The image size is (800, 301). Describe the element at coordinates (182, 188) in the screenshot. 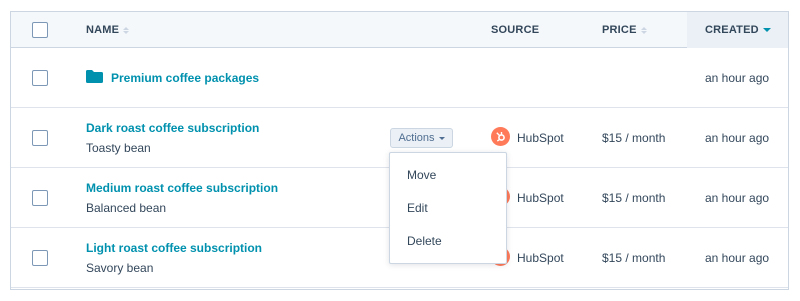

I see `product-name-link: Medium roast coffee subscription` at that location.